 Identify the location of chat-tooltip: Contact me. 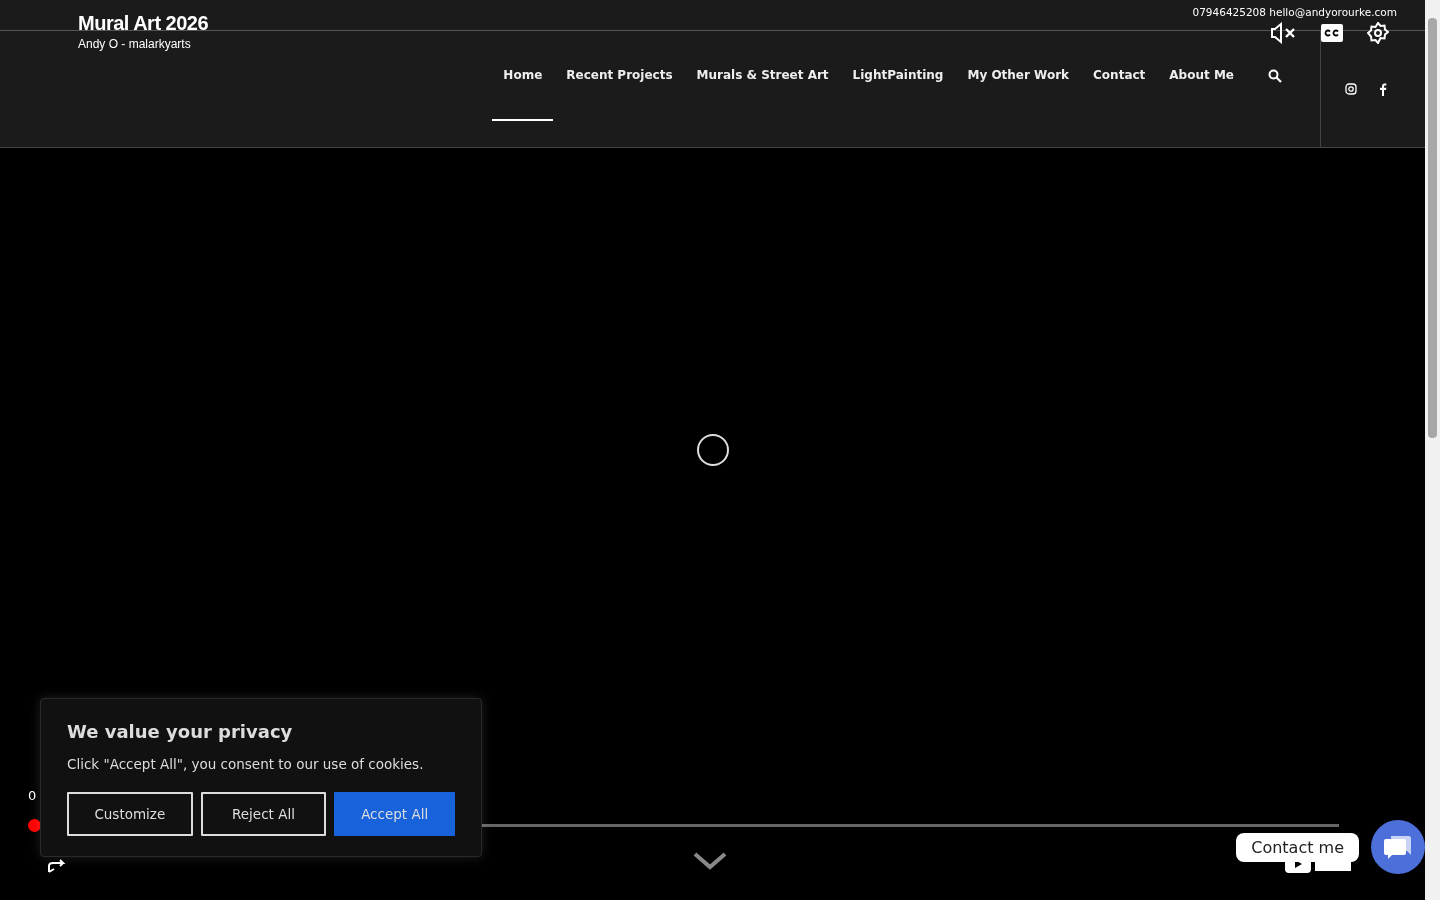
(1297, 847).